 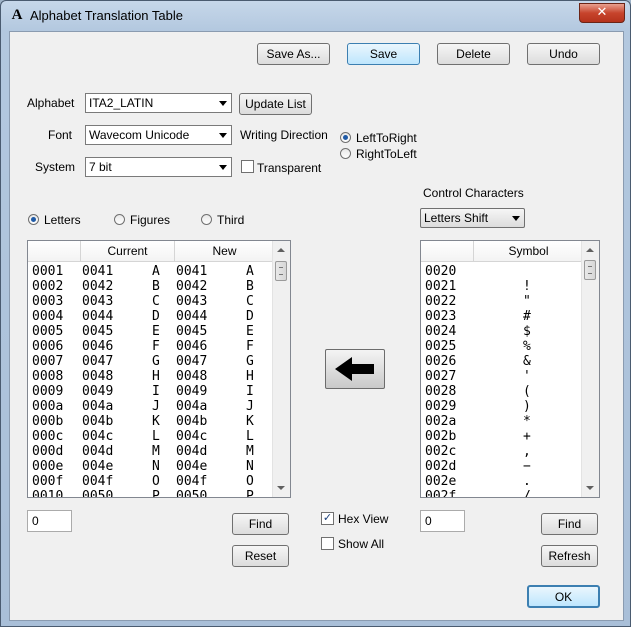 I want to click on row-index: 000f, so click(x=48, y=481).